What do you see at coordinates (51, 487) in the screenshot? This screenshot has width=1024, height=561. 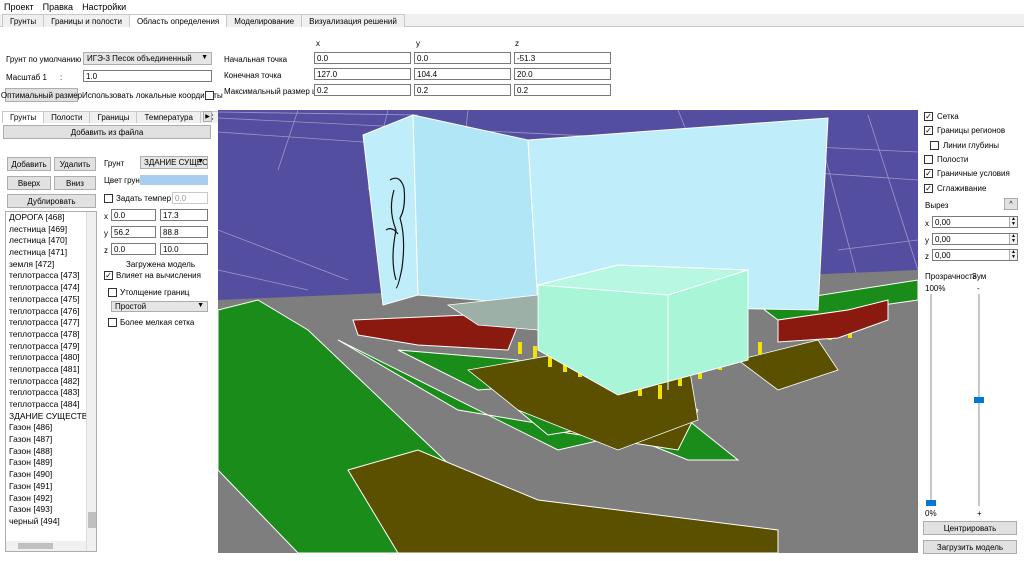 I see `list-item: Газон [491]` at bounding box center [51, 487].